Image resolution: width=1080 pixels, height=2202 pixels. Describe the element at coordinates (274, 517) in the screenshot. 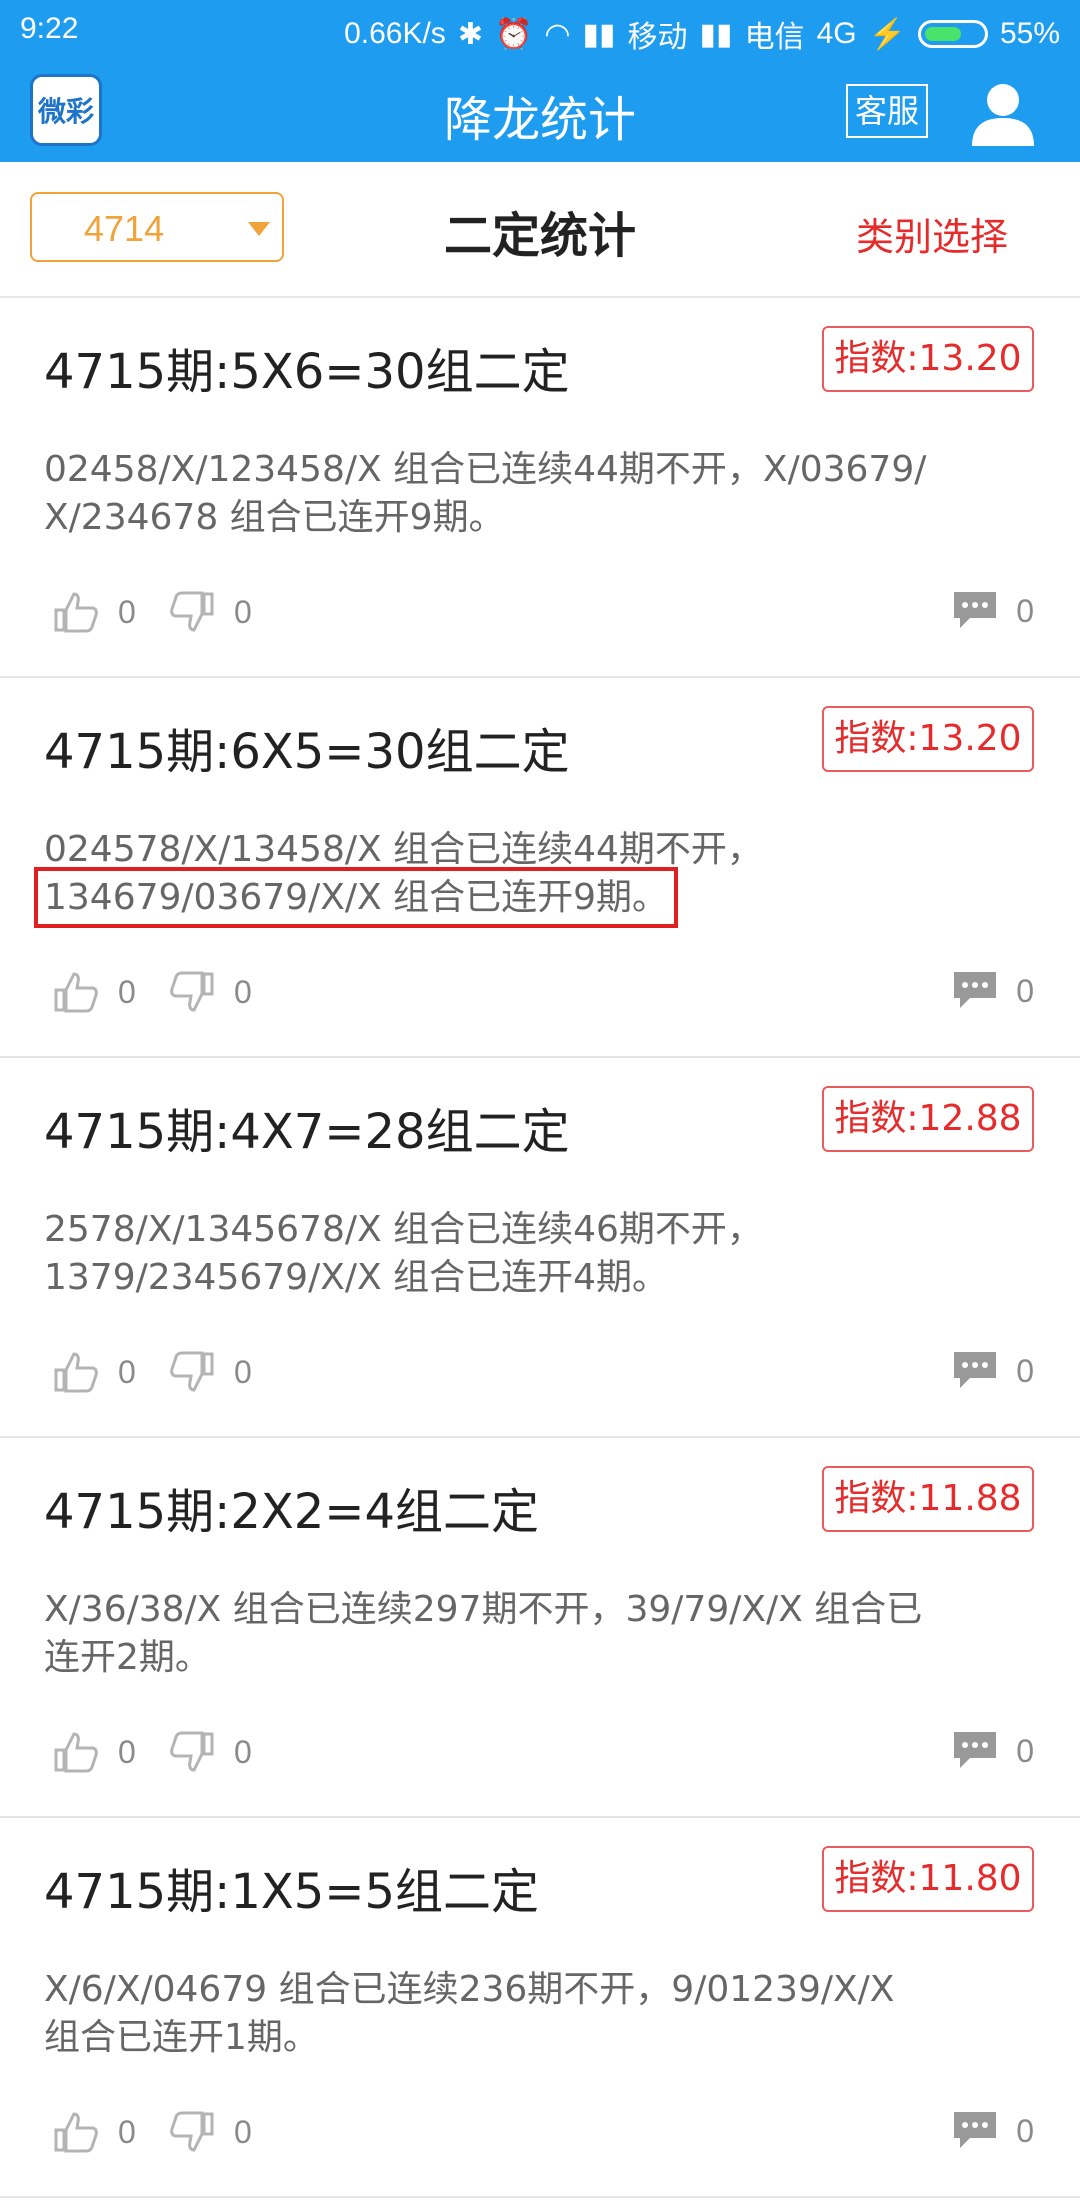

I see `desc-line-2: X/234678 组合已连开9期。` at that location.